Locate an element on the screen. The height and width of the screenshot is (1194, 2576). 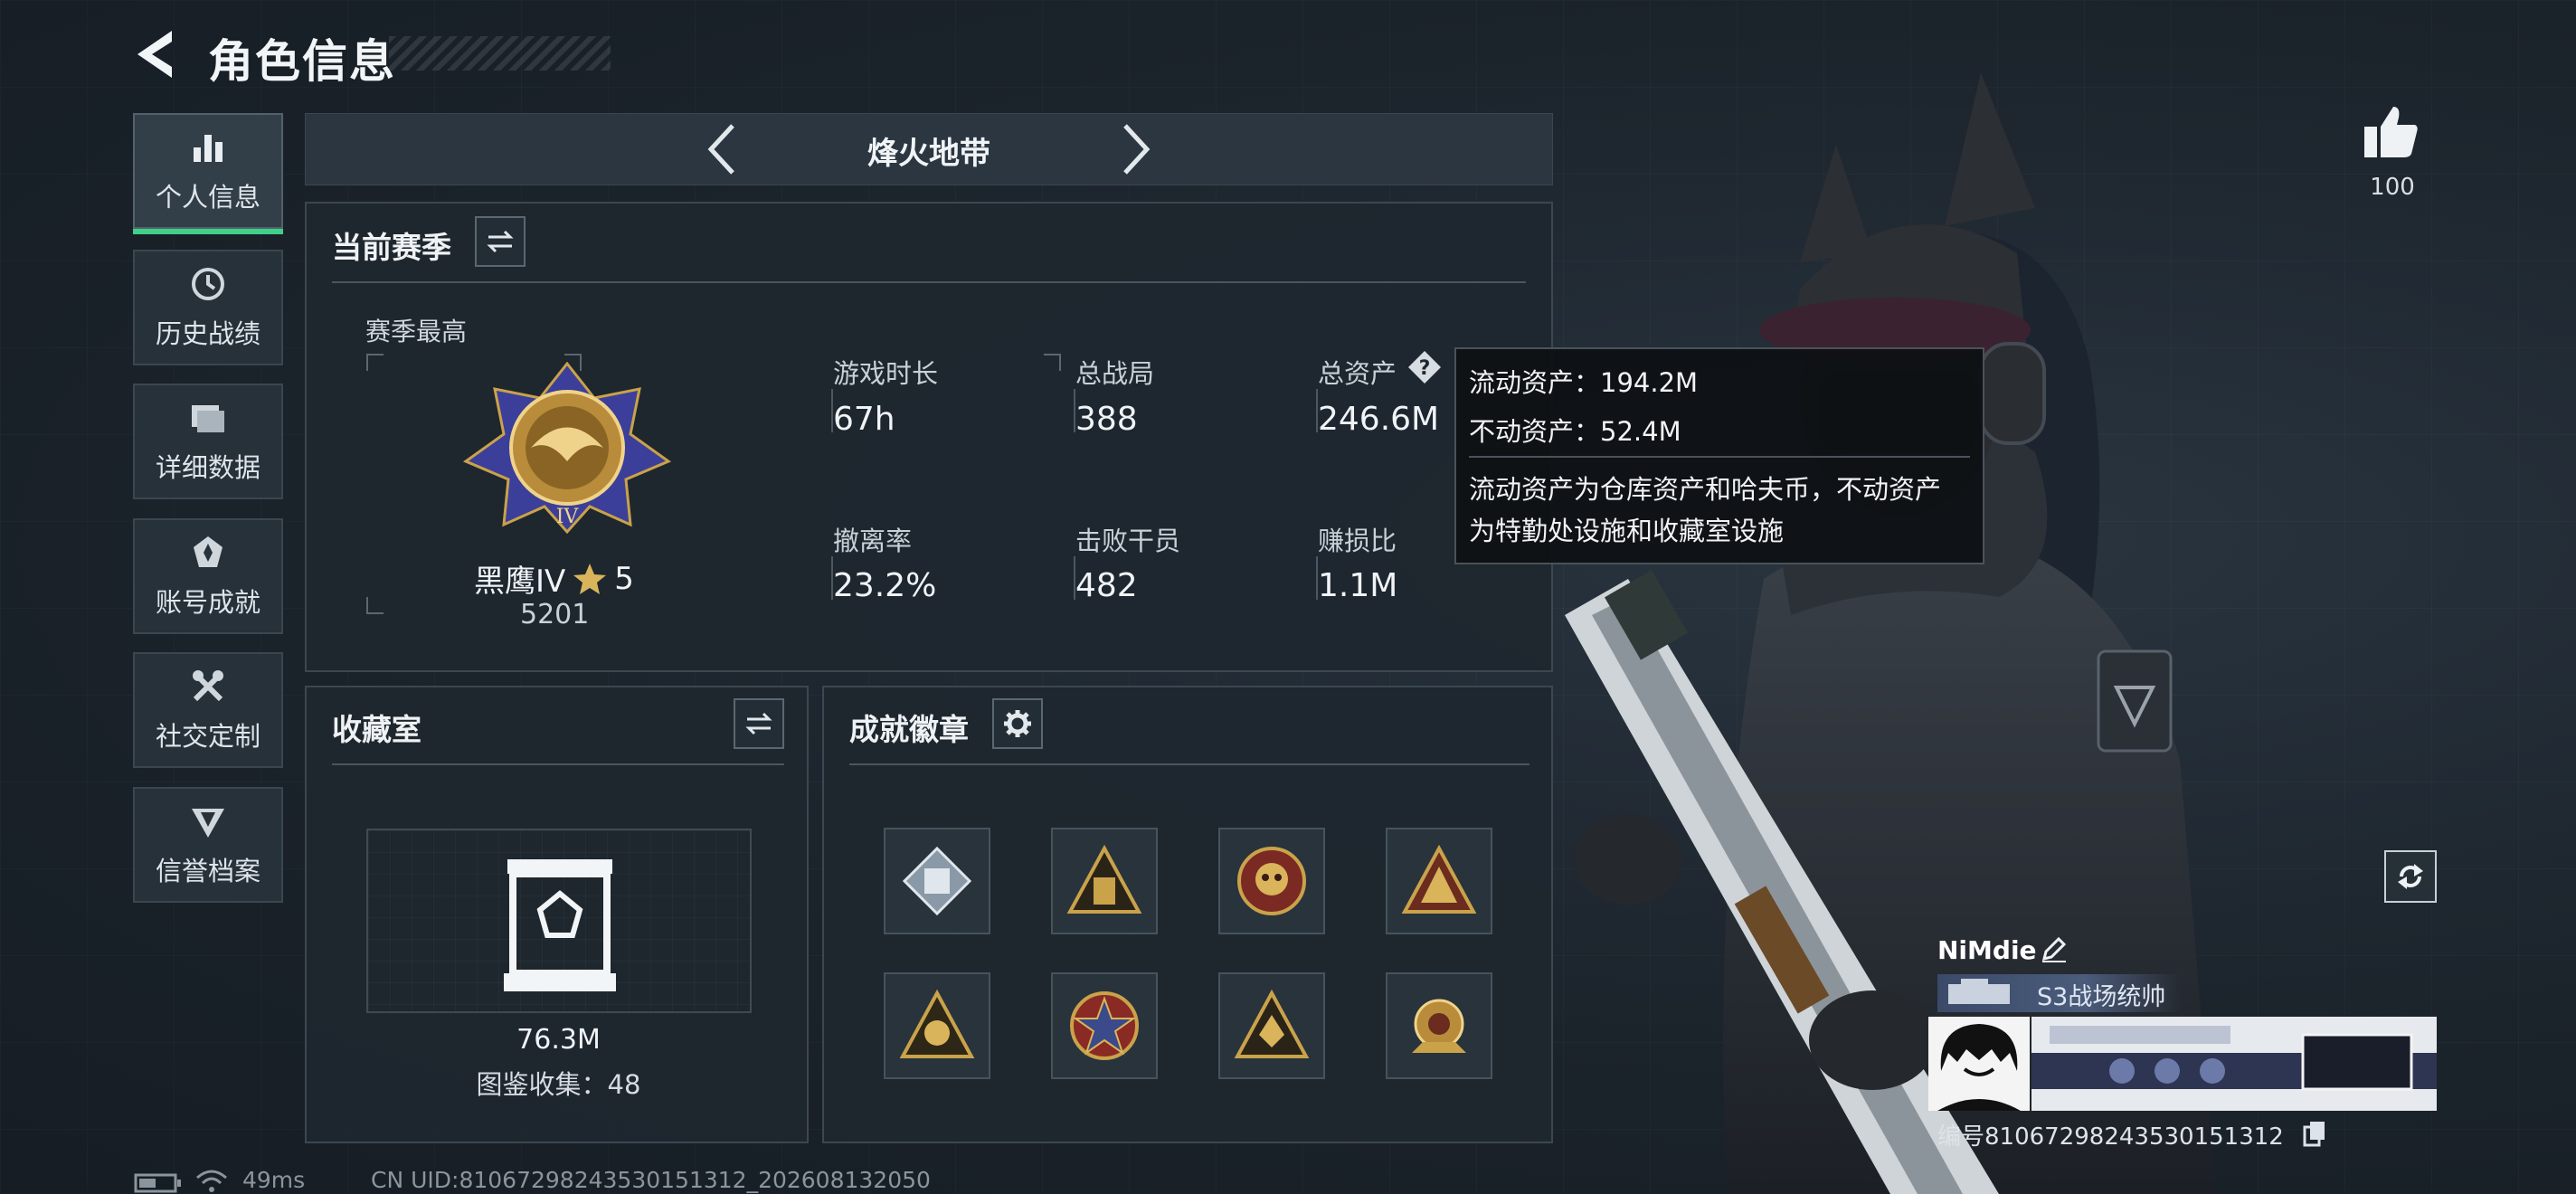
asset-help-button: ? is located at coordinates (1424, 367).